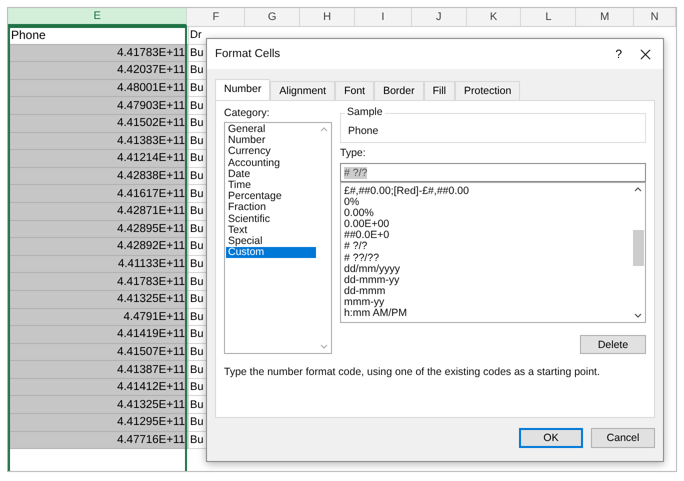  Describe the element at coordinates (605, 17) in the screenshot. I see `column-header: M` at that location.